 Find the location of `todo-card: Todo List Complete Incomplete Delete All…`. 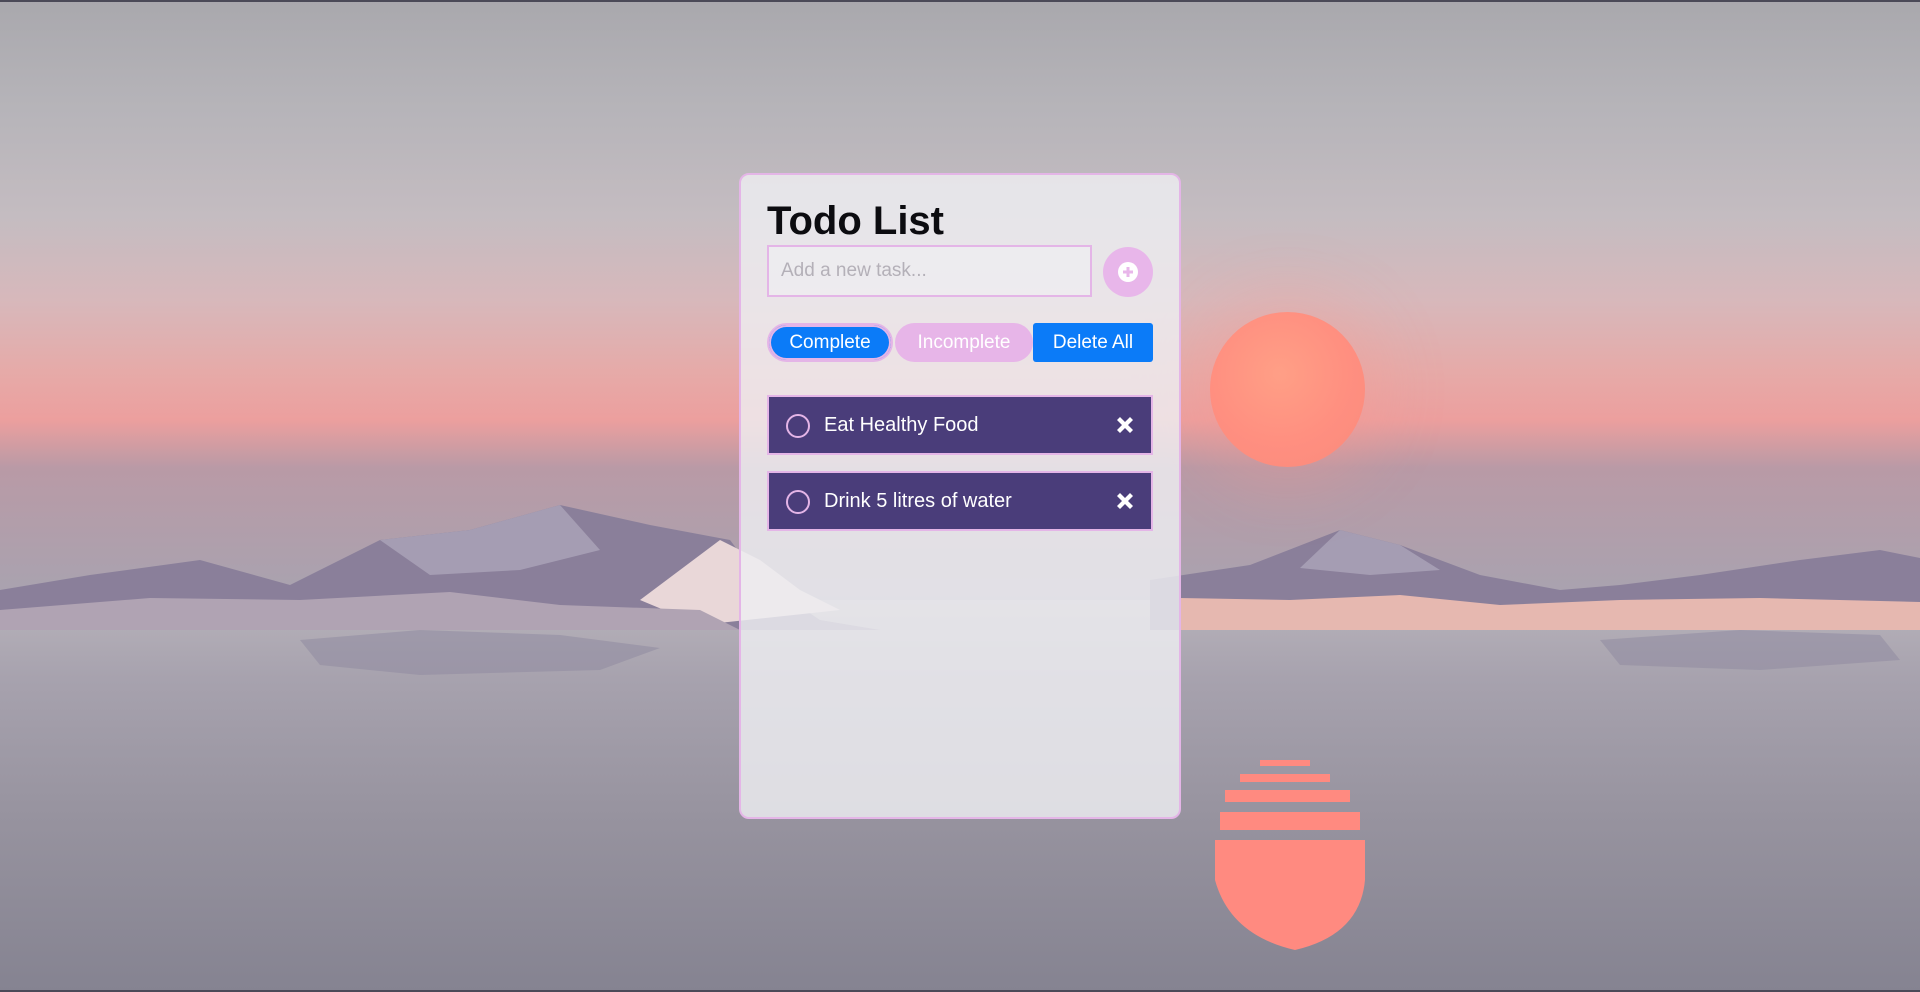

todo-card: Todo List Complete Incomplete Delete All… is located at coordinates (960, 496).